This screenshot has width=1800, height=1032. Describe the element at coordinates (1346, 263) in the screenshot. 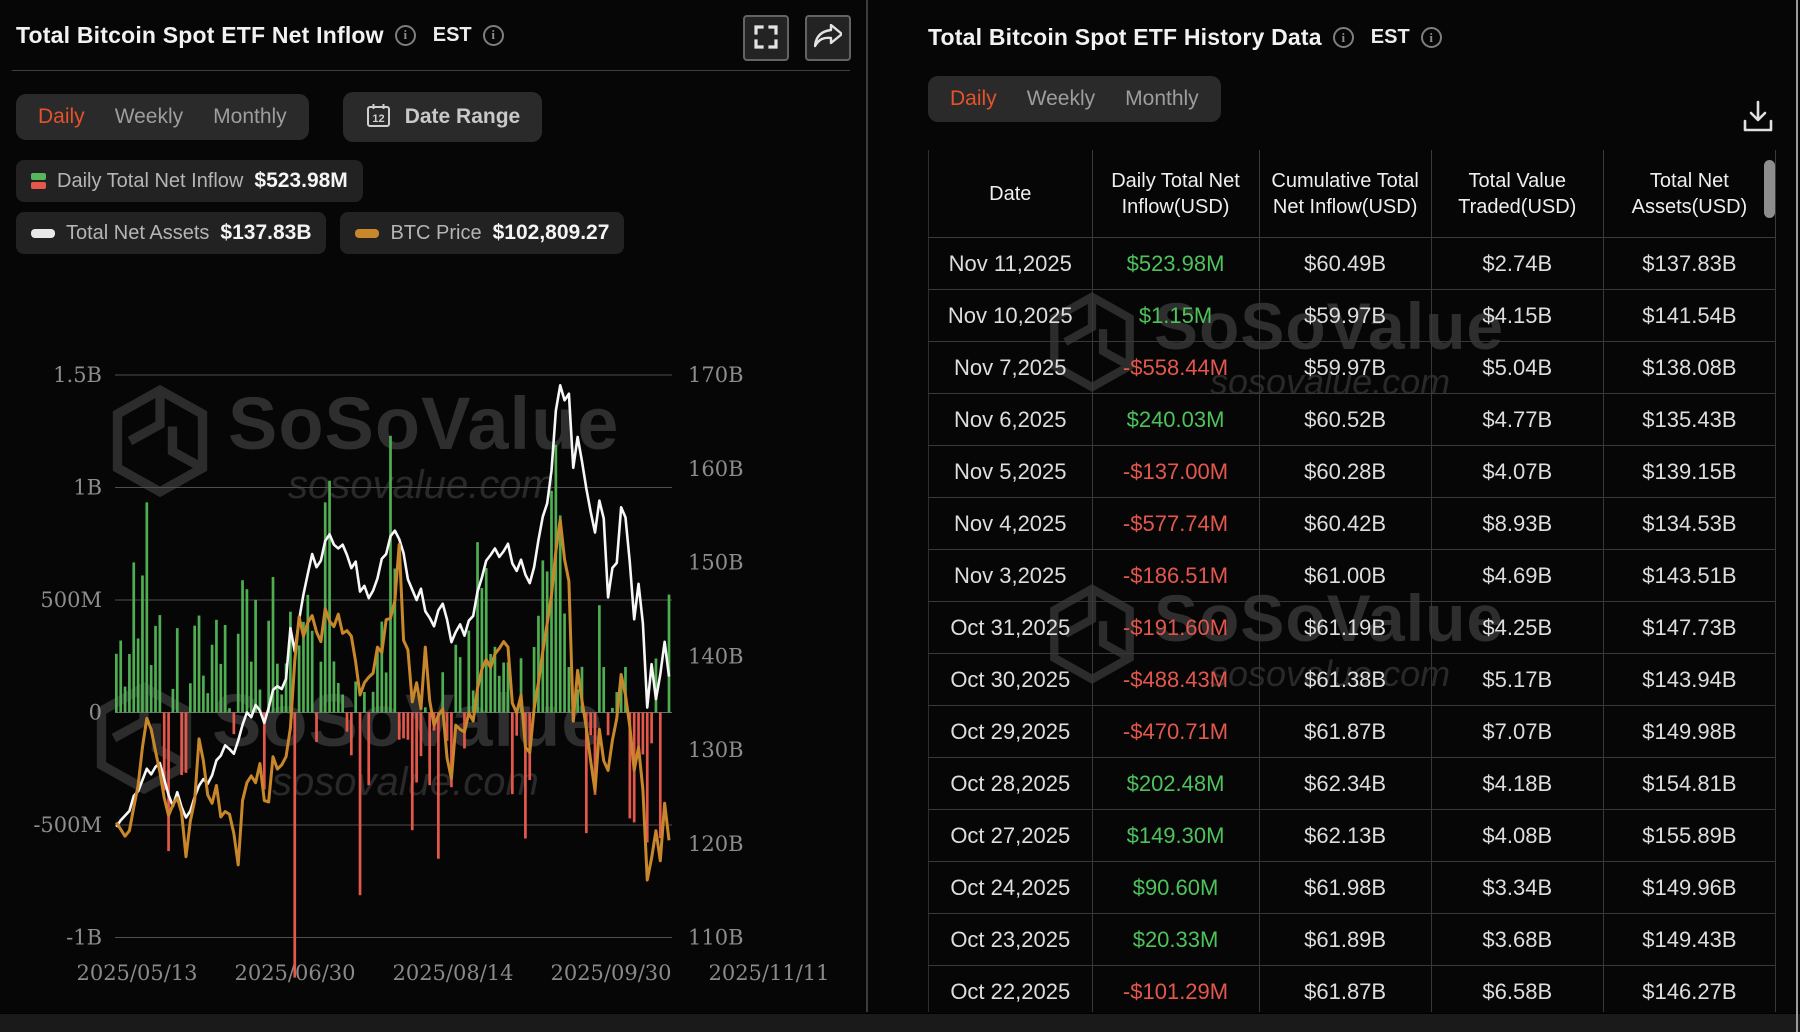

I see `cell-cumulative-inflow: $60.49B` at that location.